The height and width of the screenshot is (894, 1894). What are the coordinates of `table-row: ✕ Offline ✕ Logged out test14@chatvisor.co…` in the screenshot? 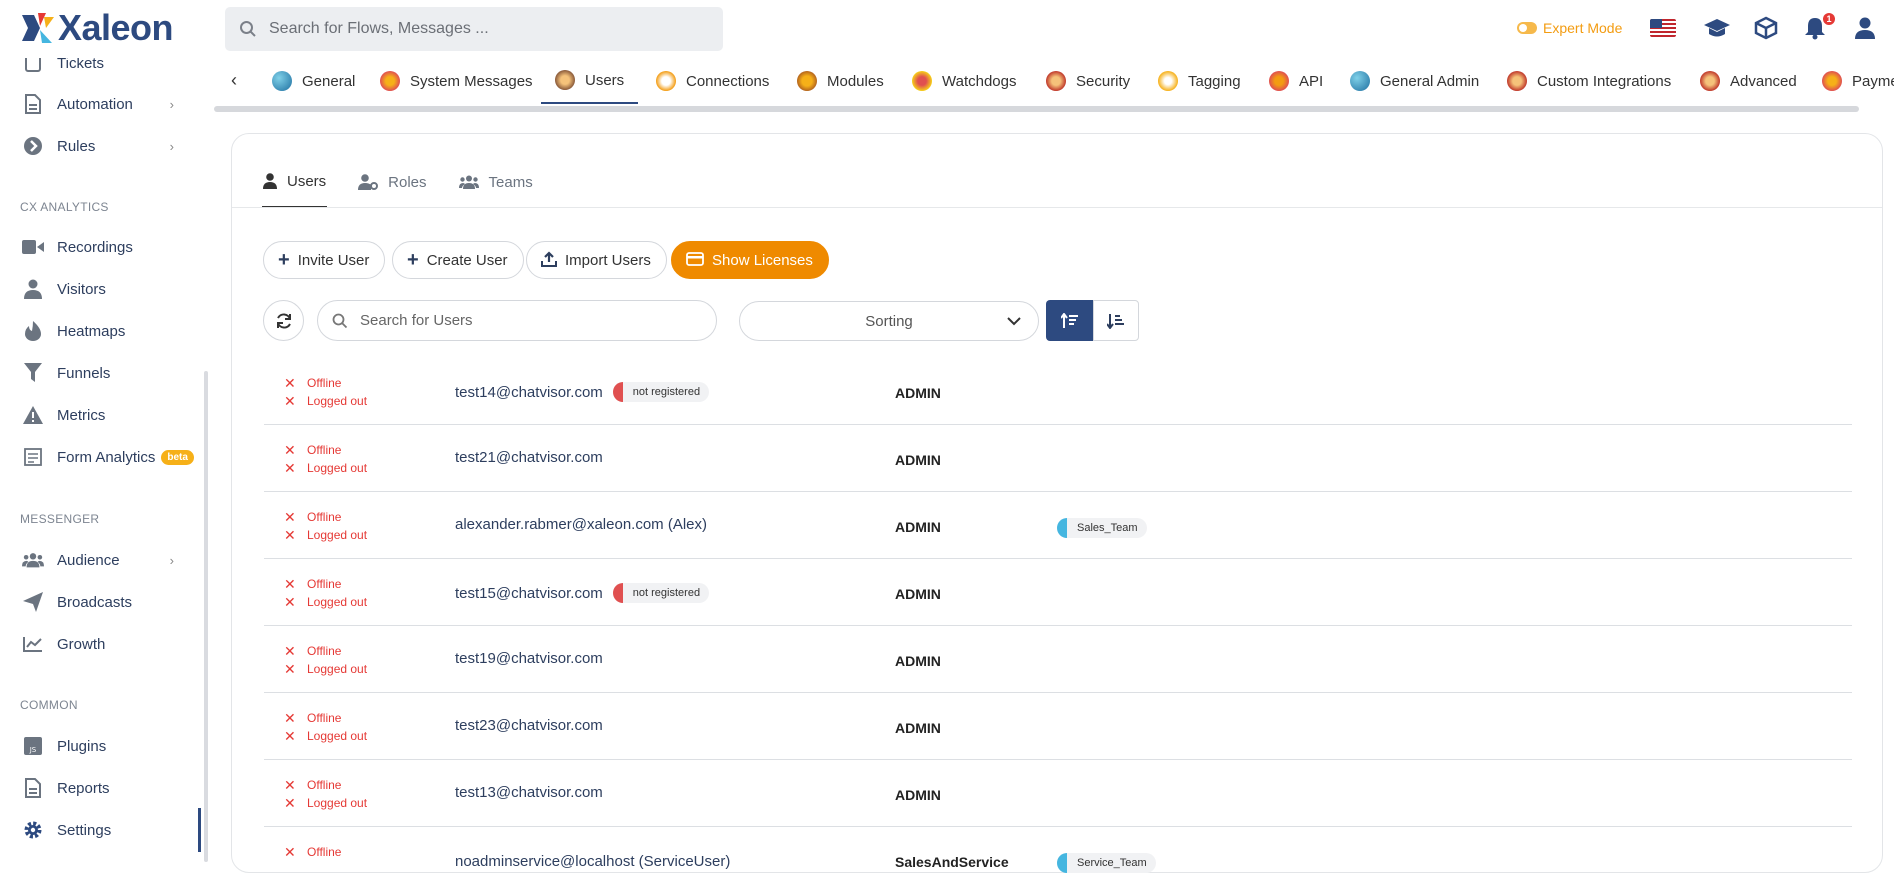 It's located at (1058, 391).